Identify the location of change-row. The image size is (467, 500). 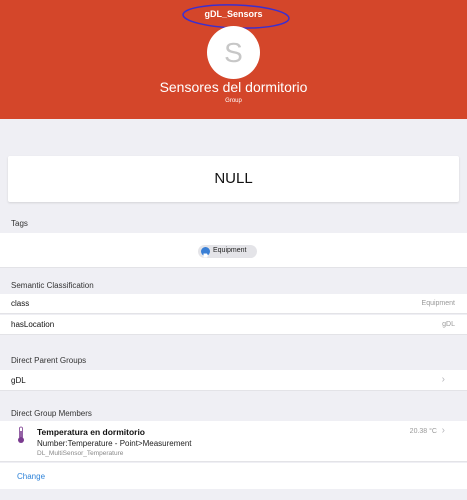
(233, 476).